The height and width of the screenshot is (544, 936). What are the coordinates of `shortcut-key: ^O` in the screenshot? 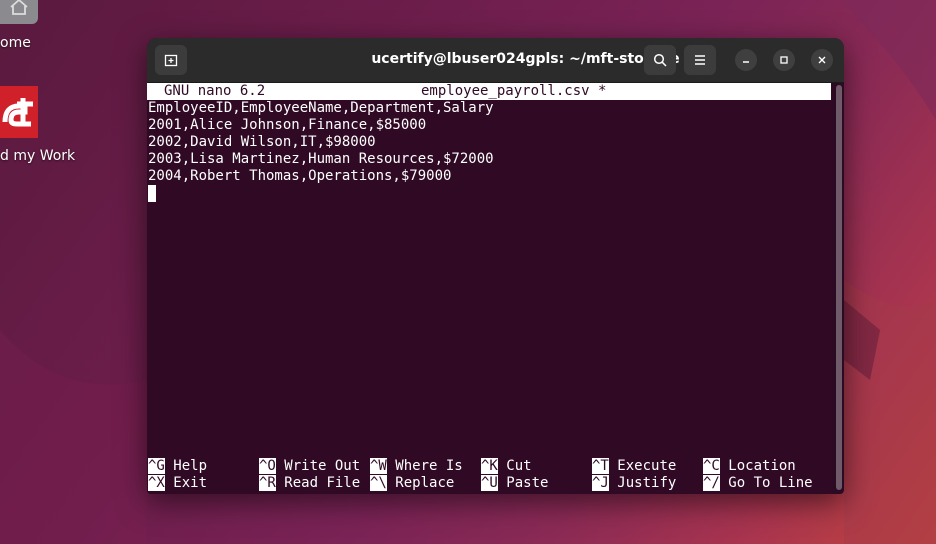 It's located at (267, 466).